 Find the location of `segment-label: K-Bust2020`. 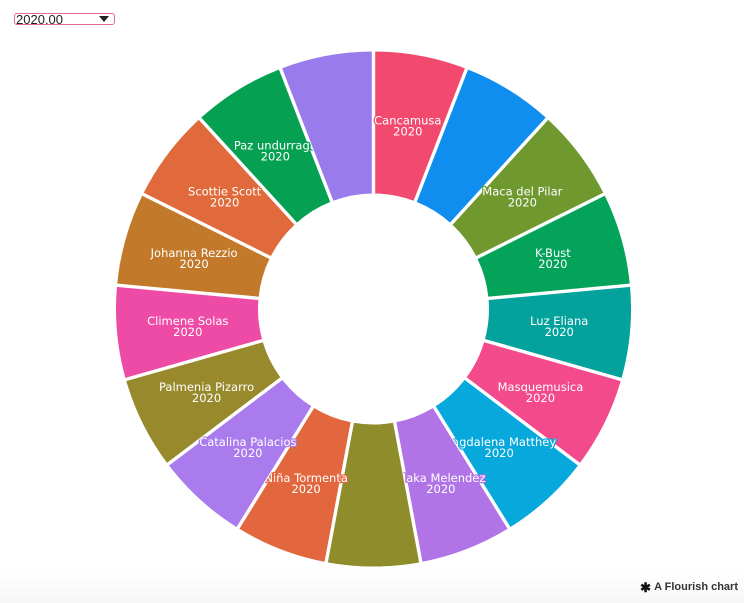

segment-label: K-Bust2020 is located at coordinates (553, 259).